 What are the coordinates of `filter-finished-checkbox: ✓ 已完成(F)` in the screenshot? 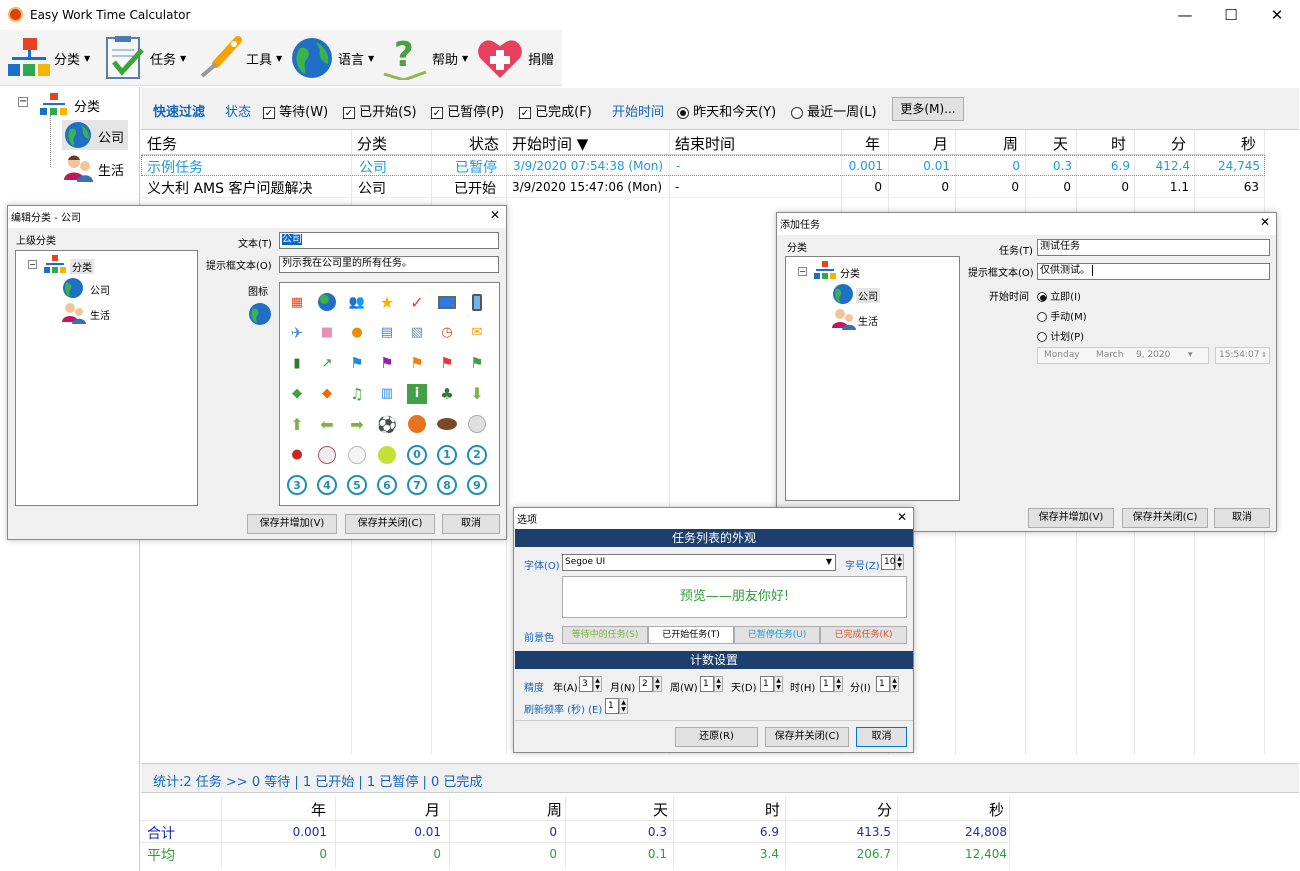 It's located at (555, 110).